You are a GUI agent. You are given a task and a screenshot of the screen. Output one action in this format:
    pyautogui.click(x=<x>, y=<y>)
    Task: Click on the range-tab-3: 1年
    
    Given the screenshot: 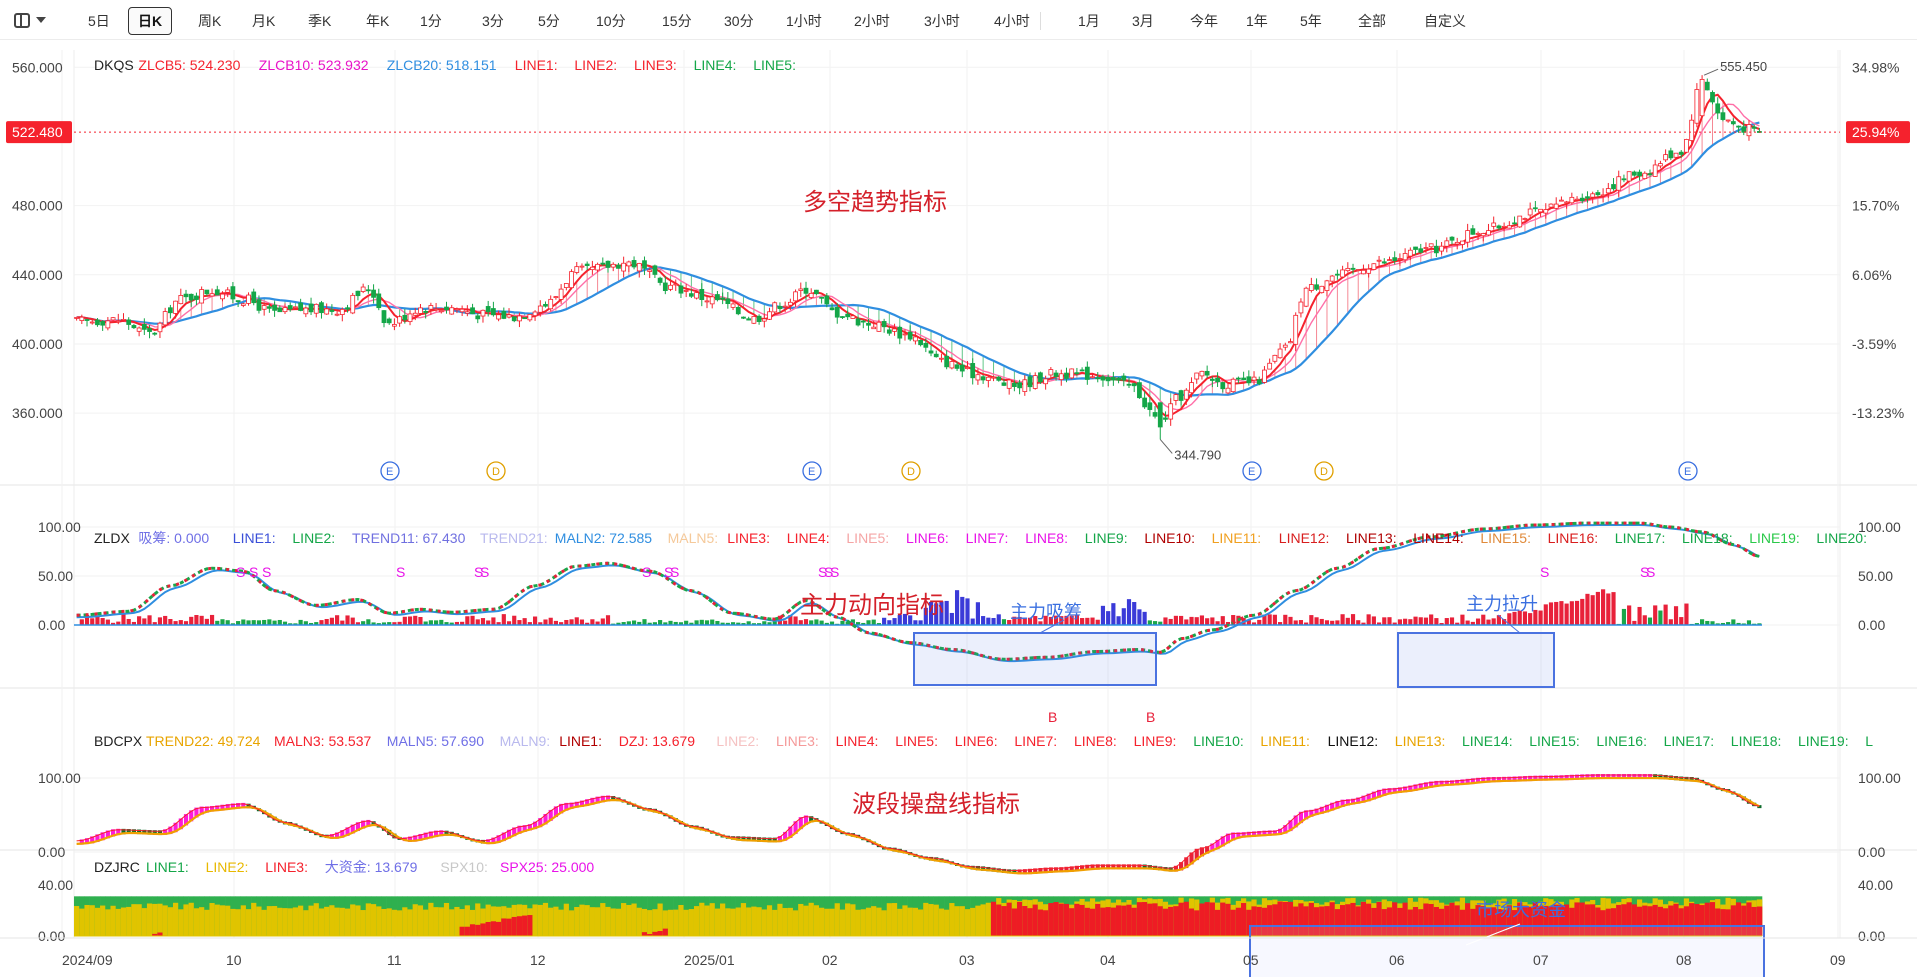 What is the action you would take?
    pyautogui.click(x=1257, y=21)
    